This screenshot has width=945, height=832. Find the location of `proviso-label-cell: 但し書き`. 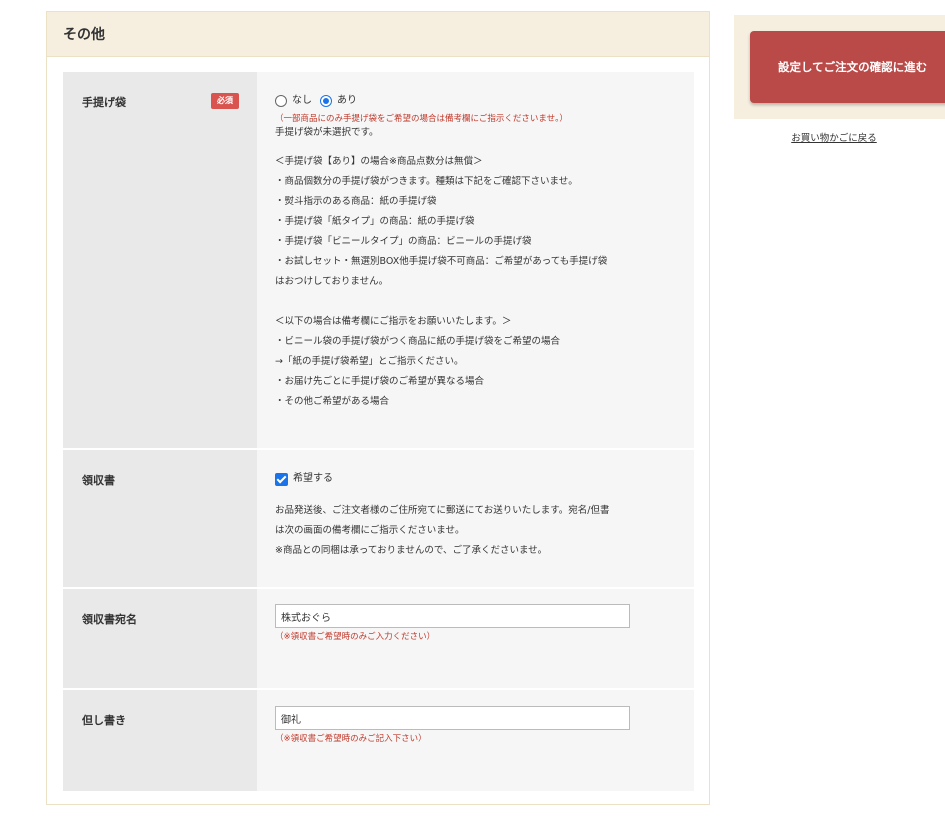

proviso-label-cell: 但し書き is located at coordinates (160, 740).